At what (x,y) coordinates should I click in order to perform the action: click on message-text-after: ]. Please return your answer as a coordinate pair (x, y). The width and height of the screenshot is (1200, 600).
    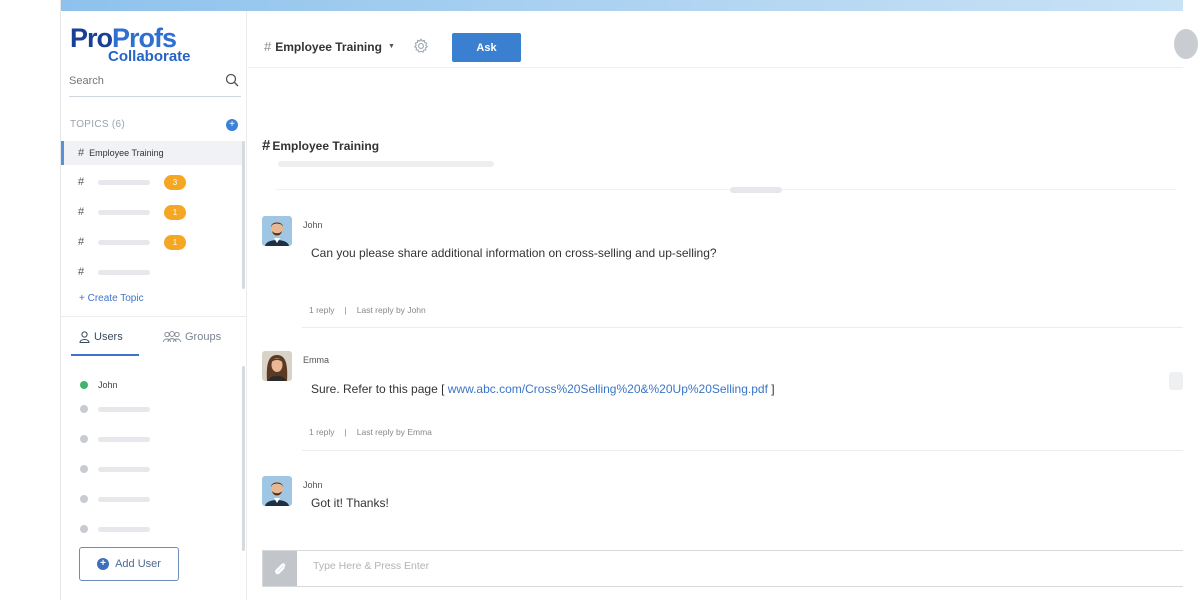
    Looking at the image, I should click on (773, 389).